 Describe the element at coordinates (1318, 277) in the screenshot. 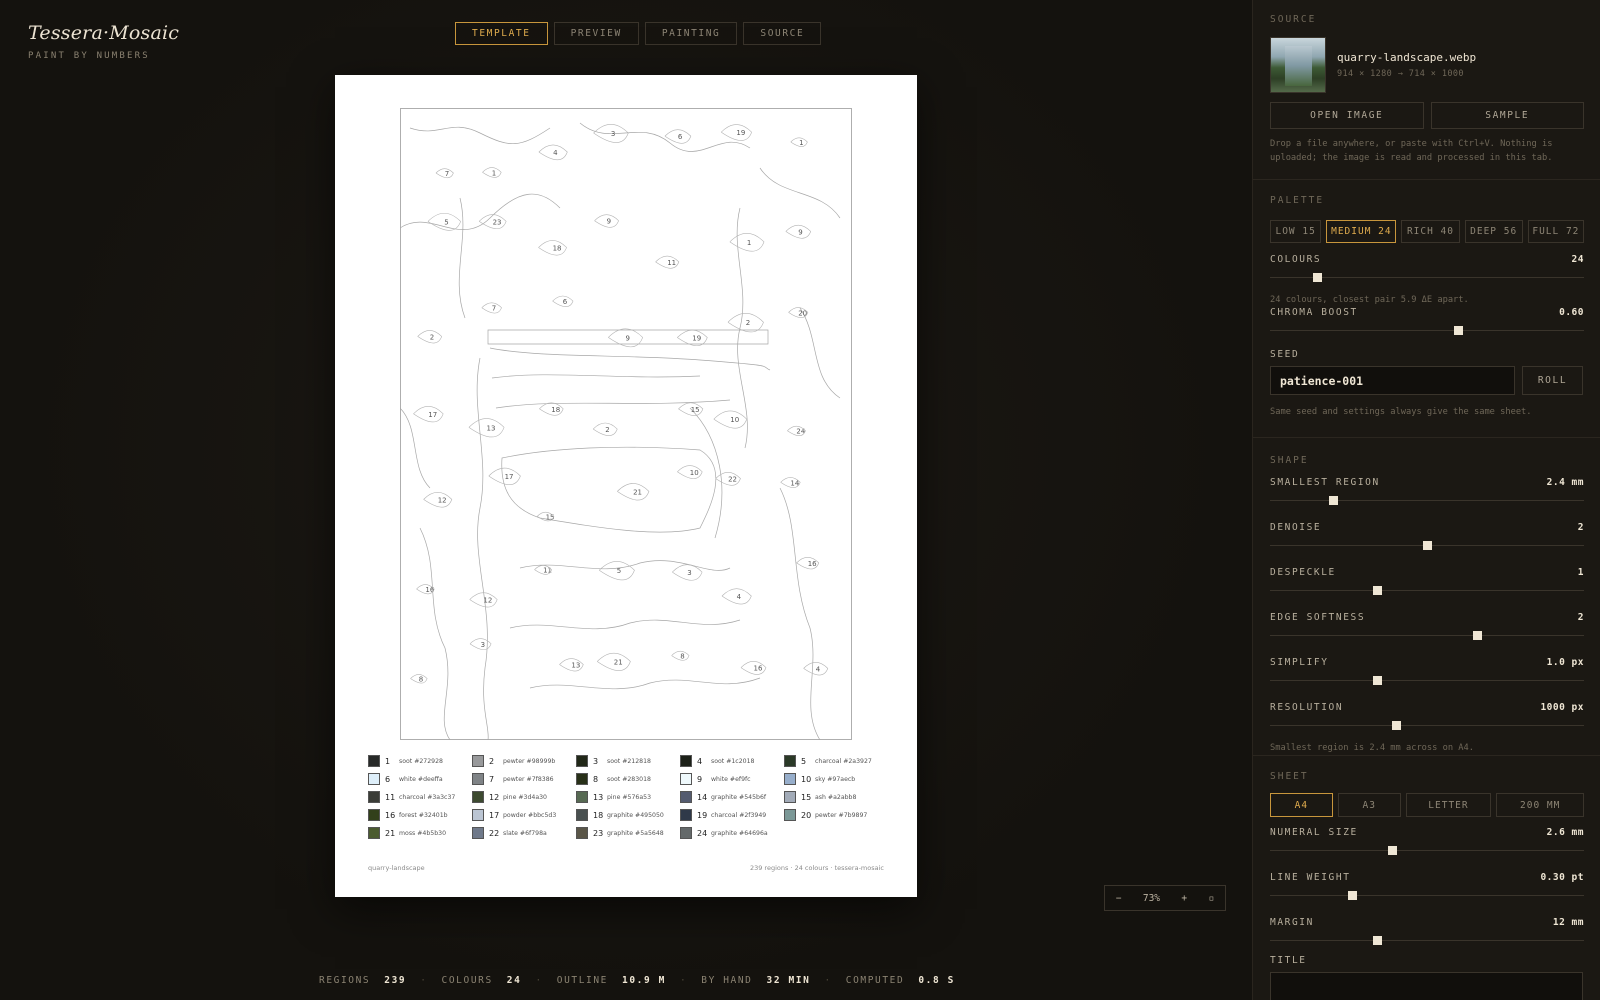

I see `colours-slider-handle` at that location.